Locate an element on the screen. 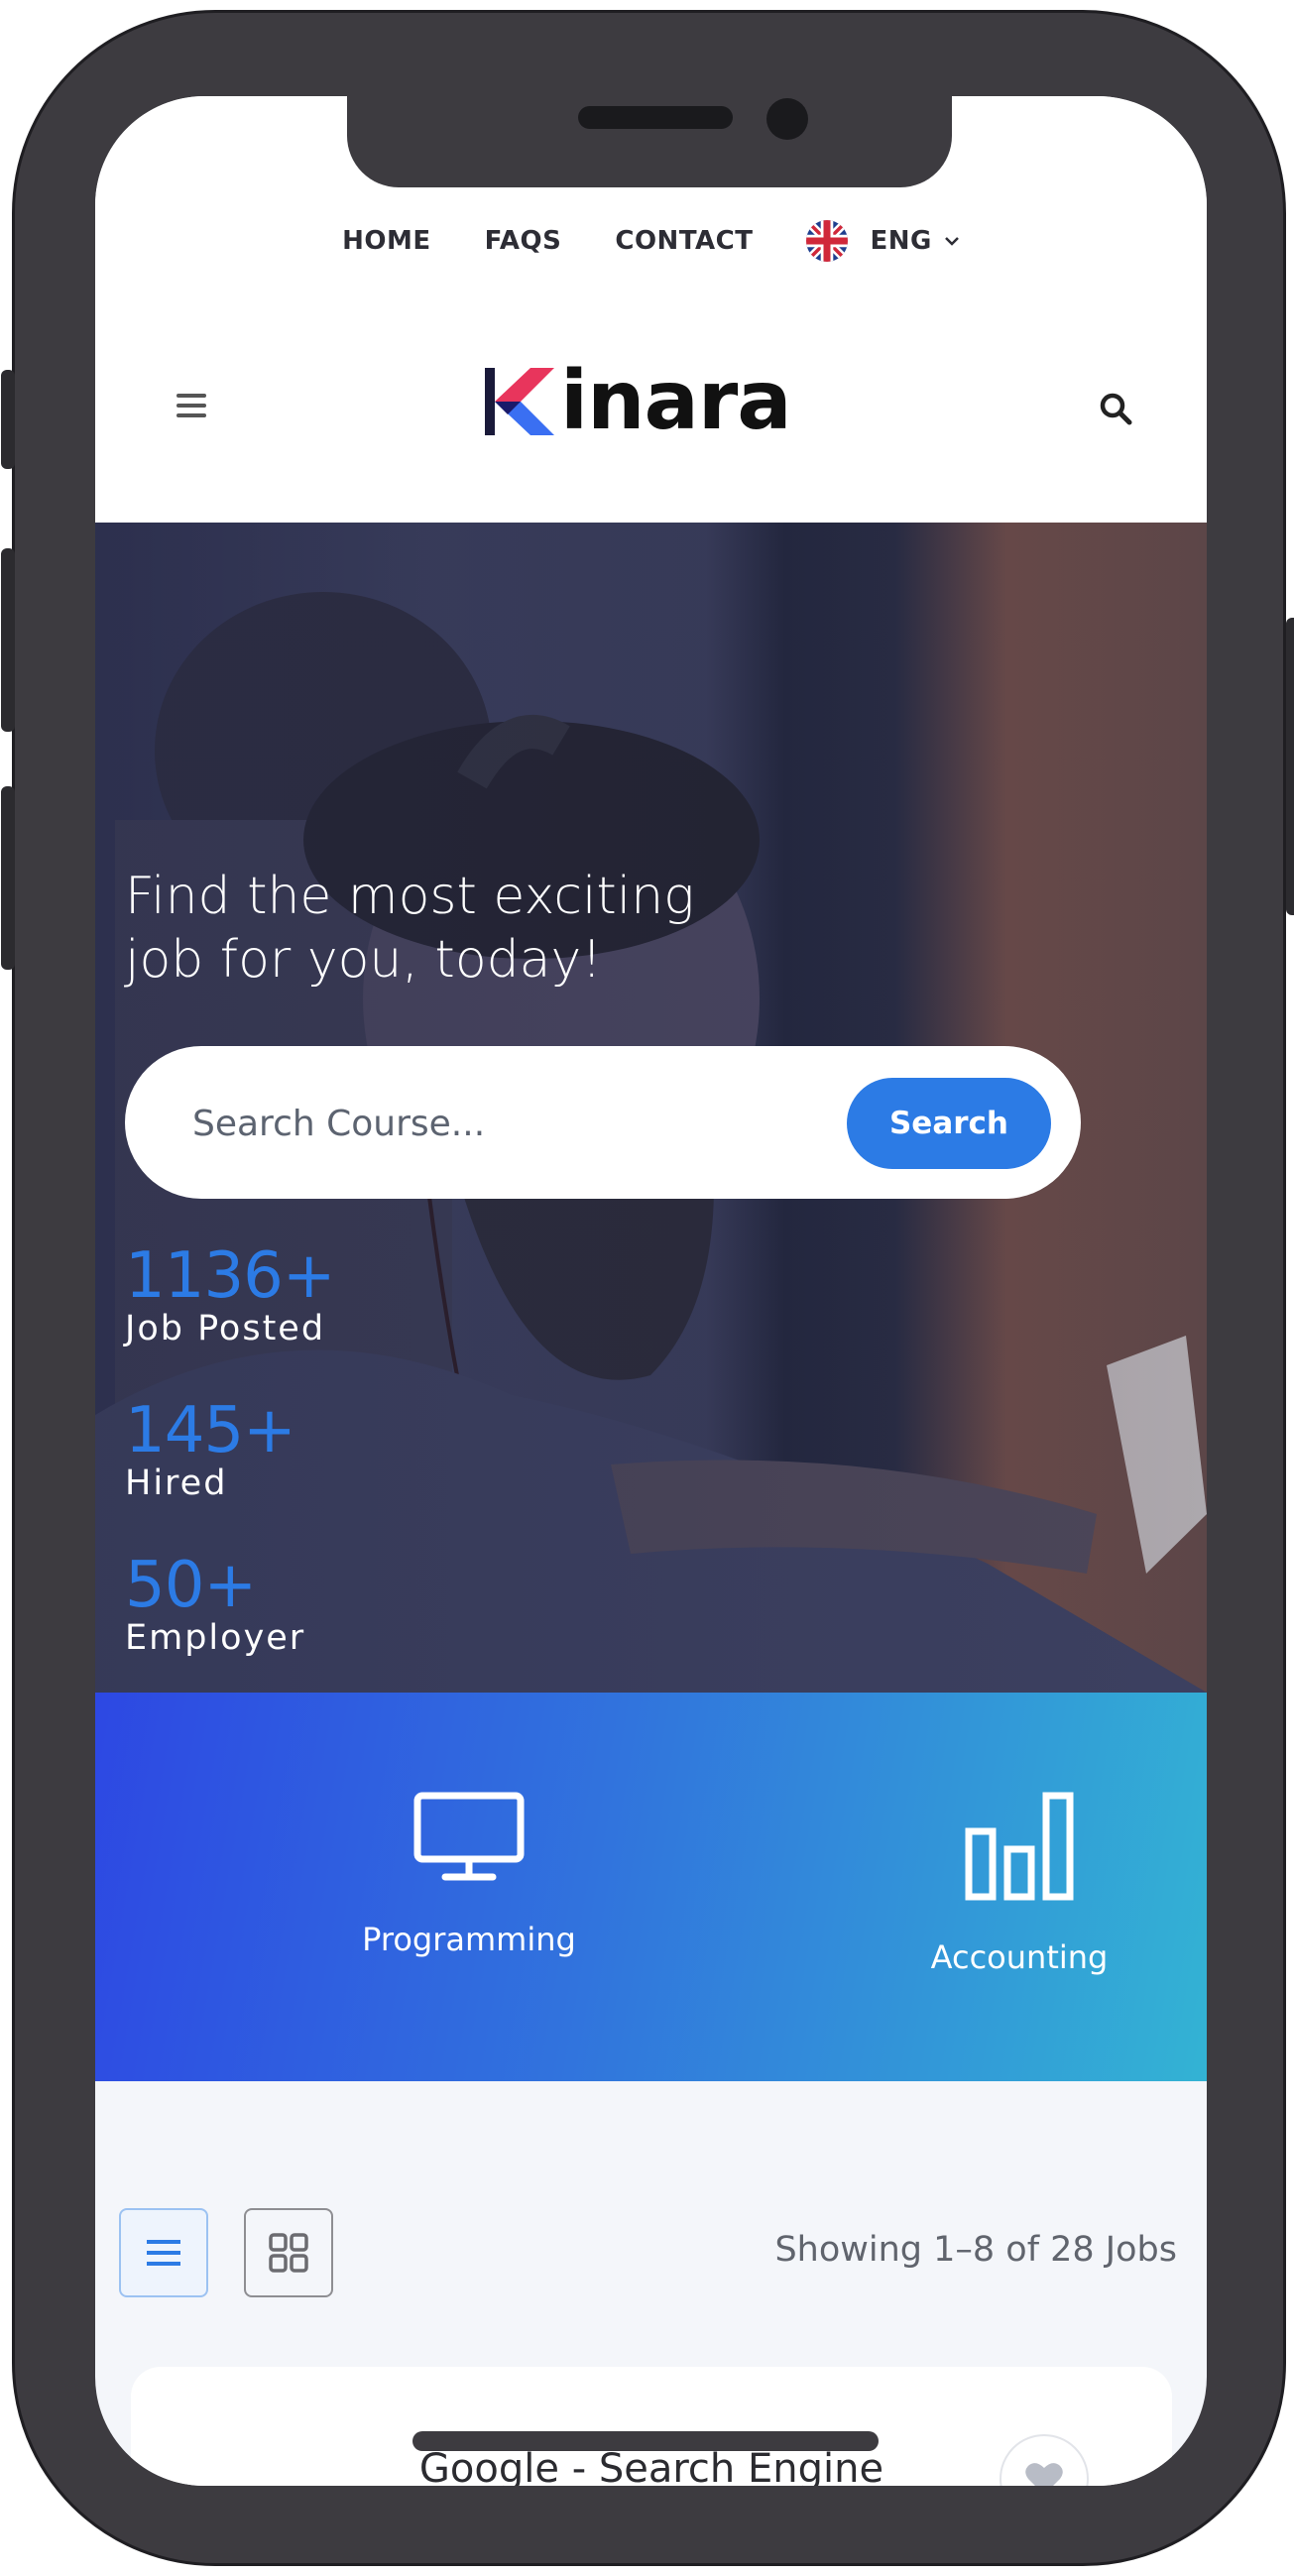  category-label: Accounting is located at coordinates (1019, 1957).